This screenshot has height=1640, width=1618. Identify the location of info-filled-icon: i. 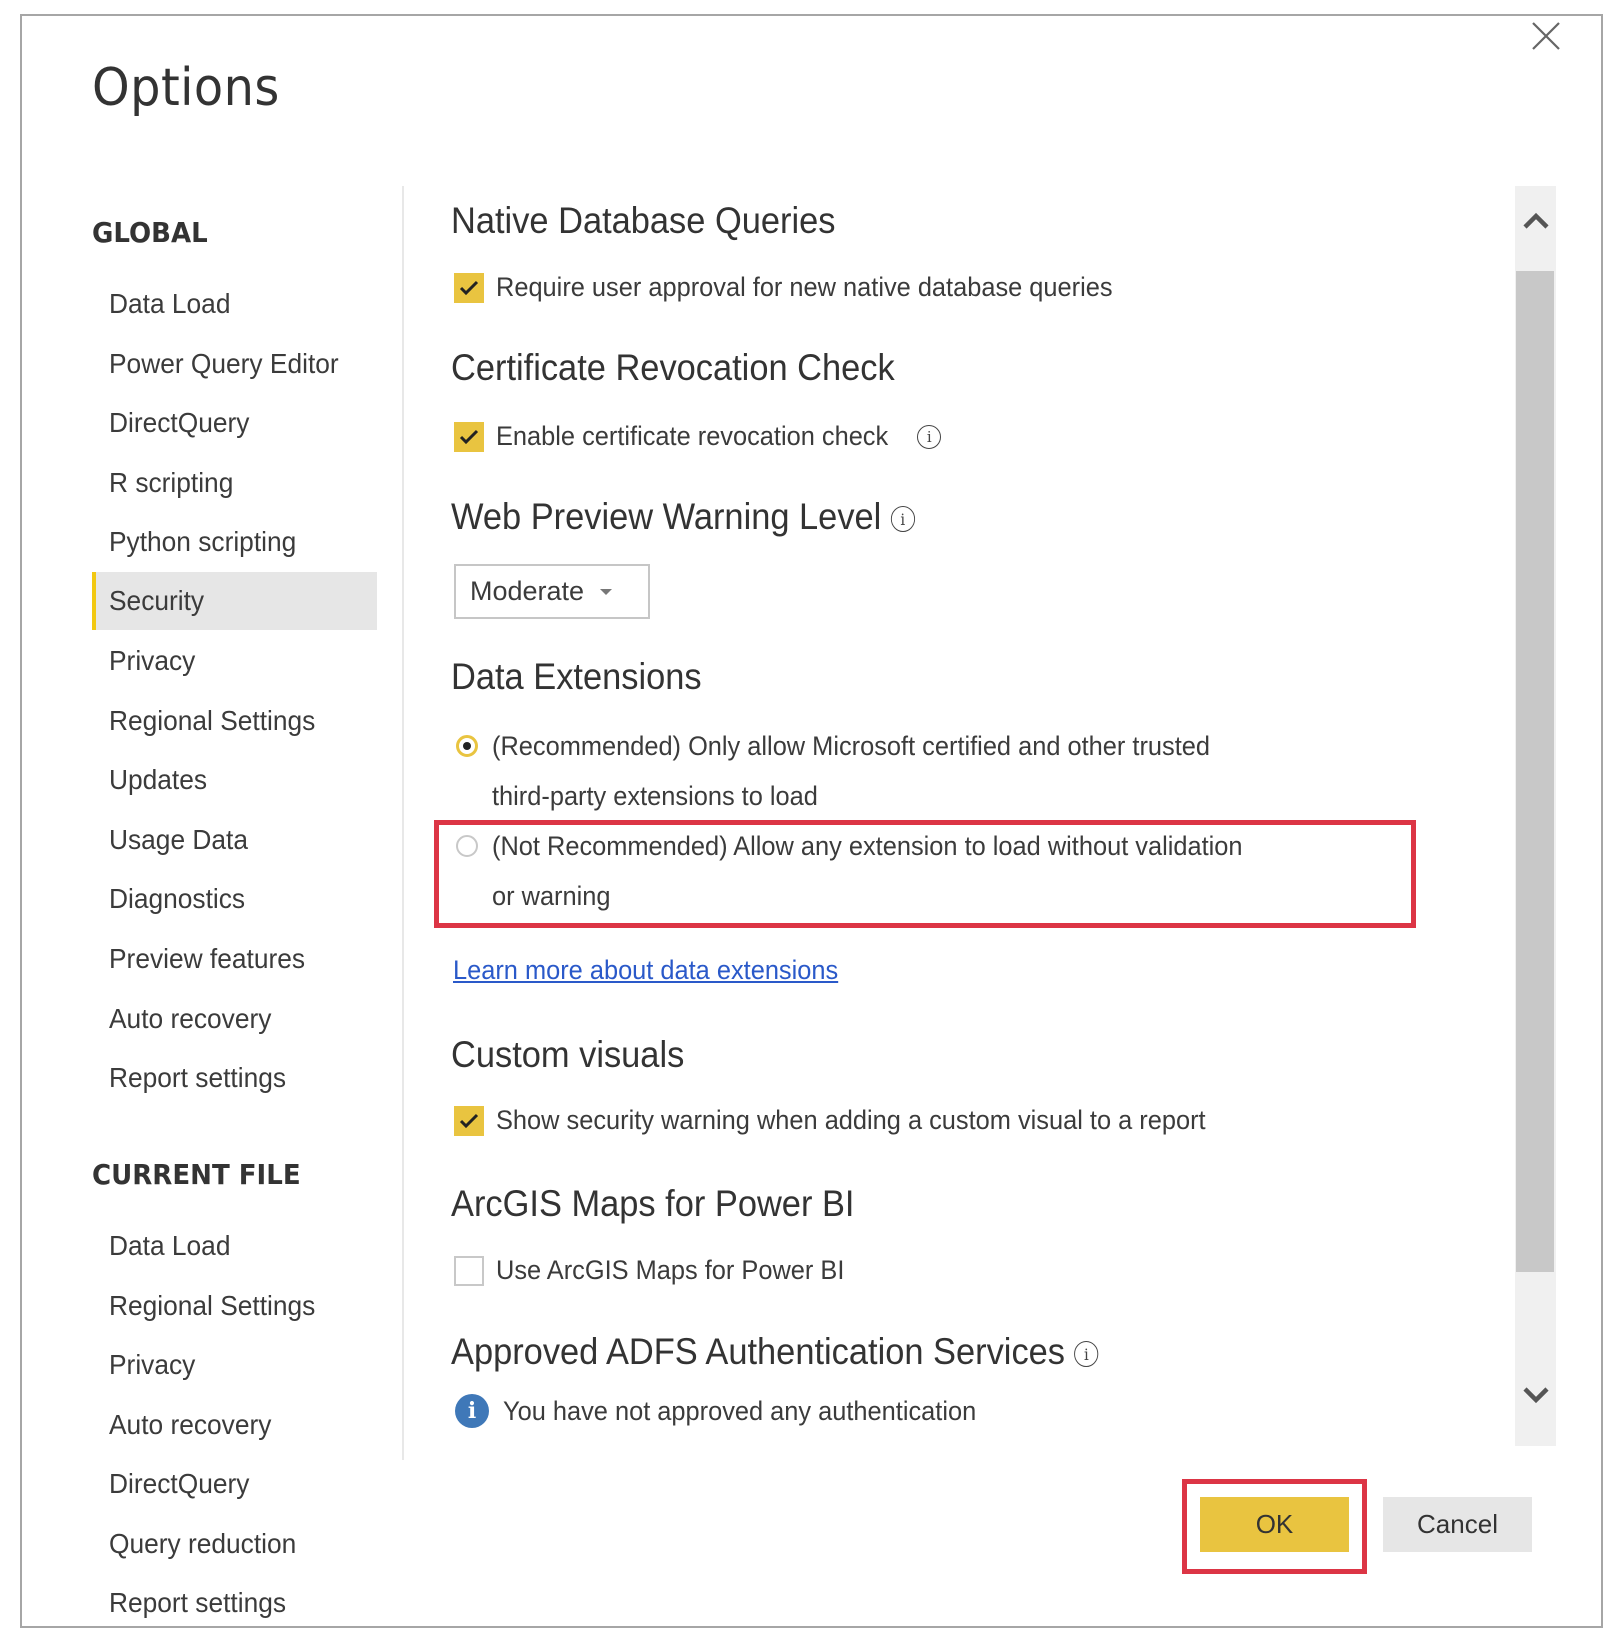
(472, 1411).